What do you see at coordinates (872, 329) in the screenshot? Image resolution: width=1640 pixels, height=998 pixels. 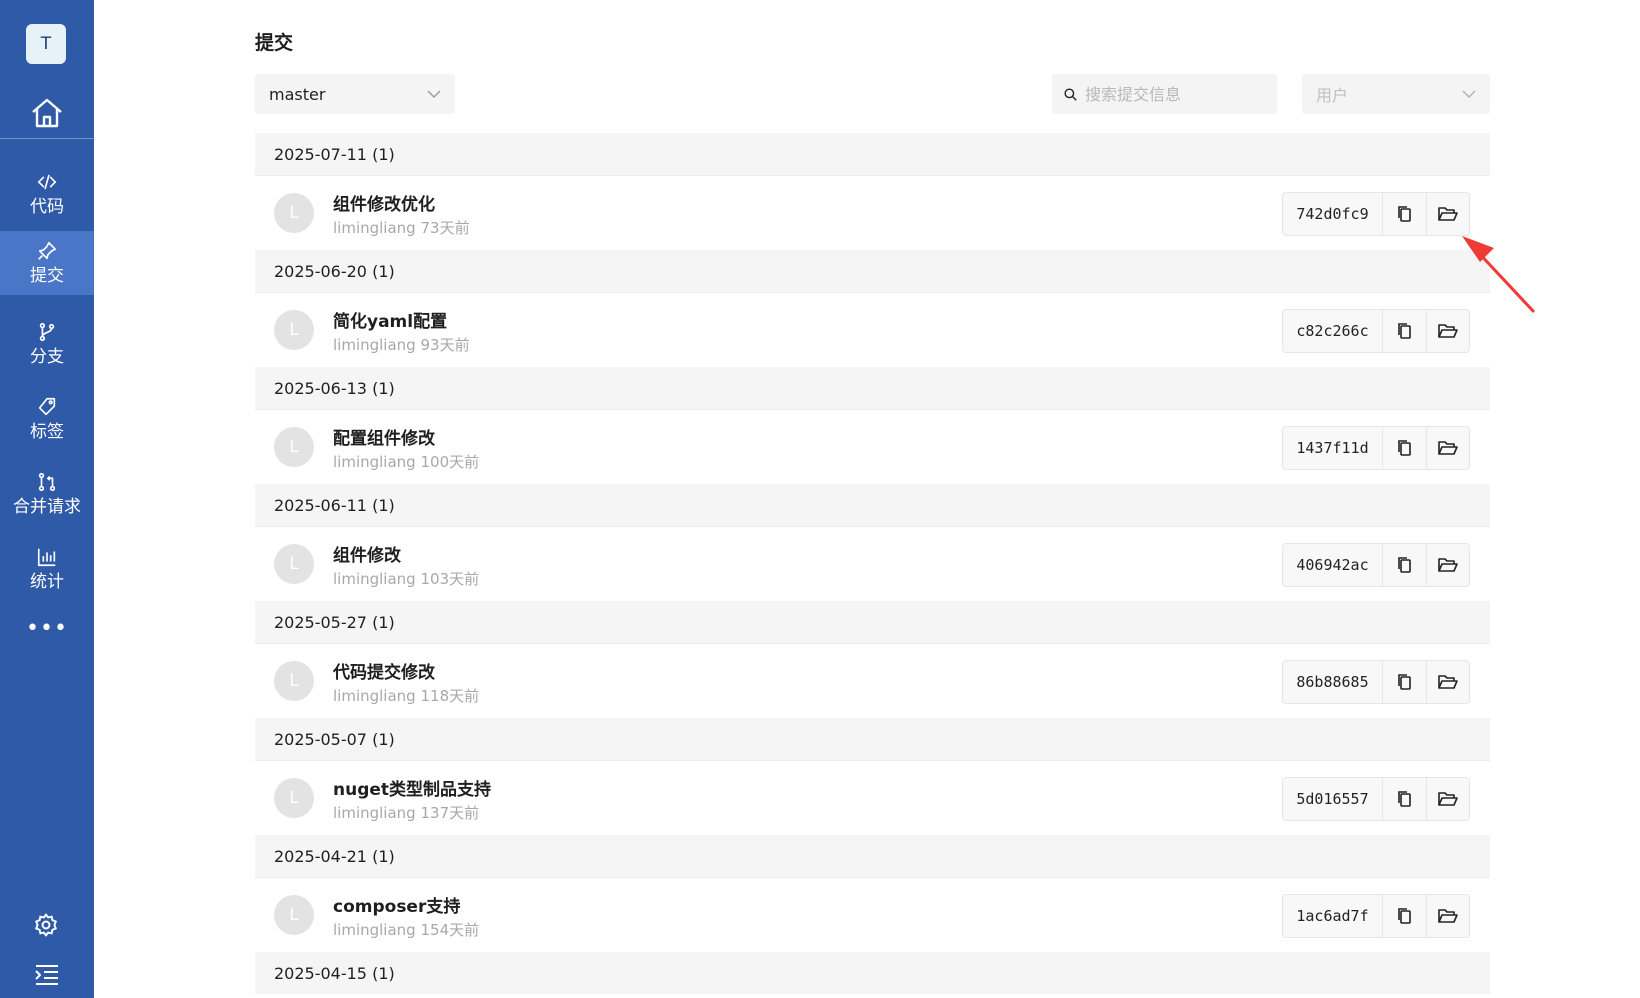 I see `commit-row: L 简化yaml配置 limingliang 93天前 c82c266c` at bounding box center [872, 329].